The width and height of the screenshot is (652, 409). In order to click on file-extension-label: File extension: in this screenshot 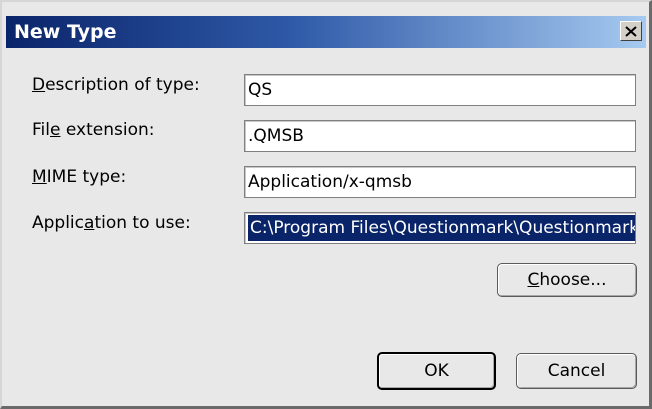, I will do `click(93, 130)`.